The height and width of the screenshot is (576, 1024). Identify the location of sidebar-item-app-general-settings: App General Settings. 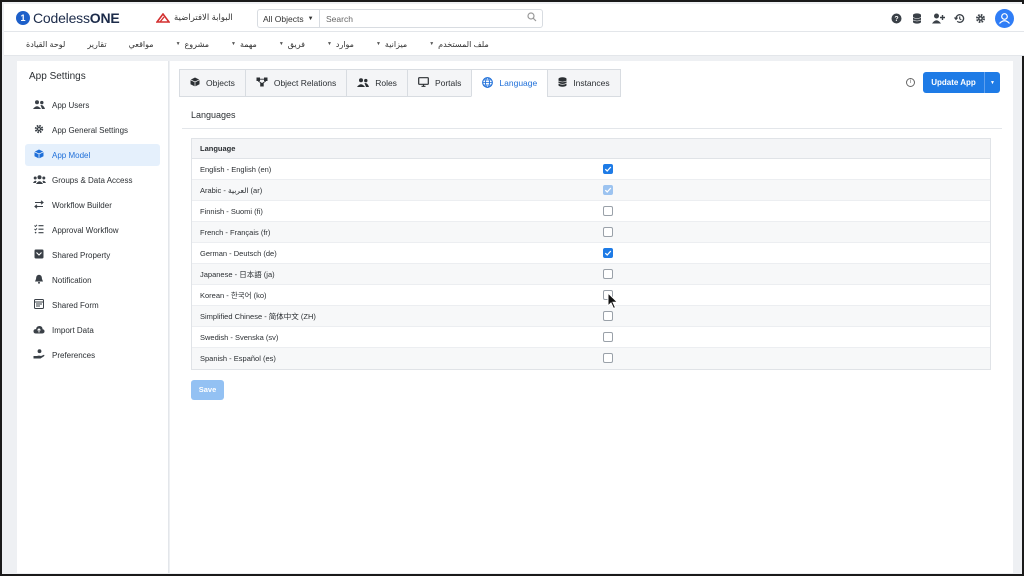
(92, 130).